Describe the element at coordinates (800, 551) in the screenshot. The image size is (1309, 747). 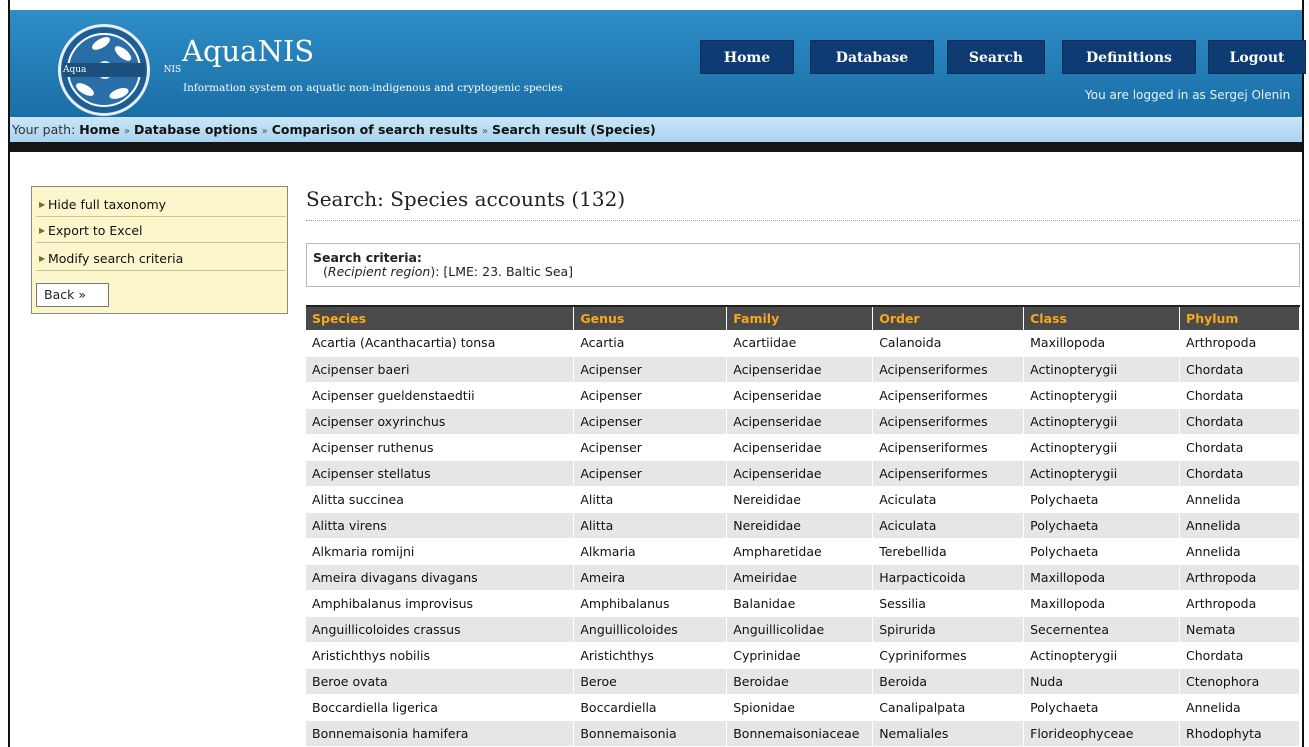
I see `family-cell: Ampharetidae` at that location.